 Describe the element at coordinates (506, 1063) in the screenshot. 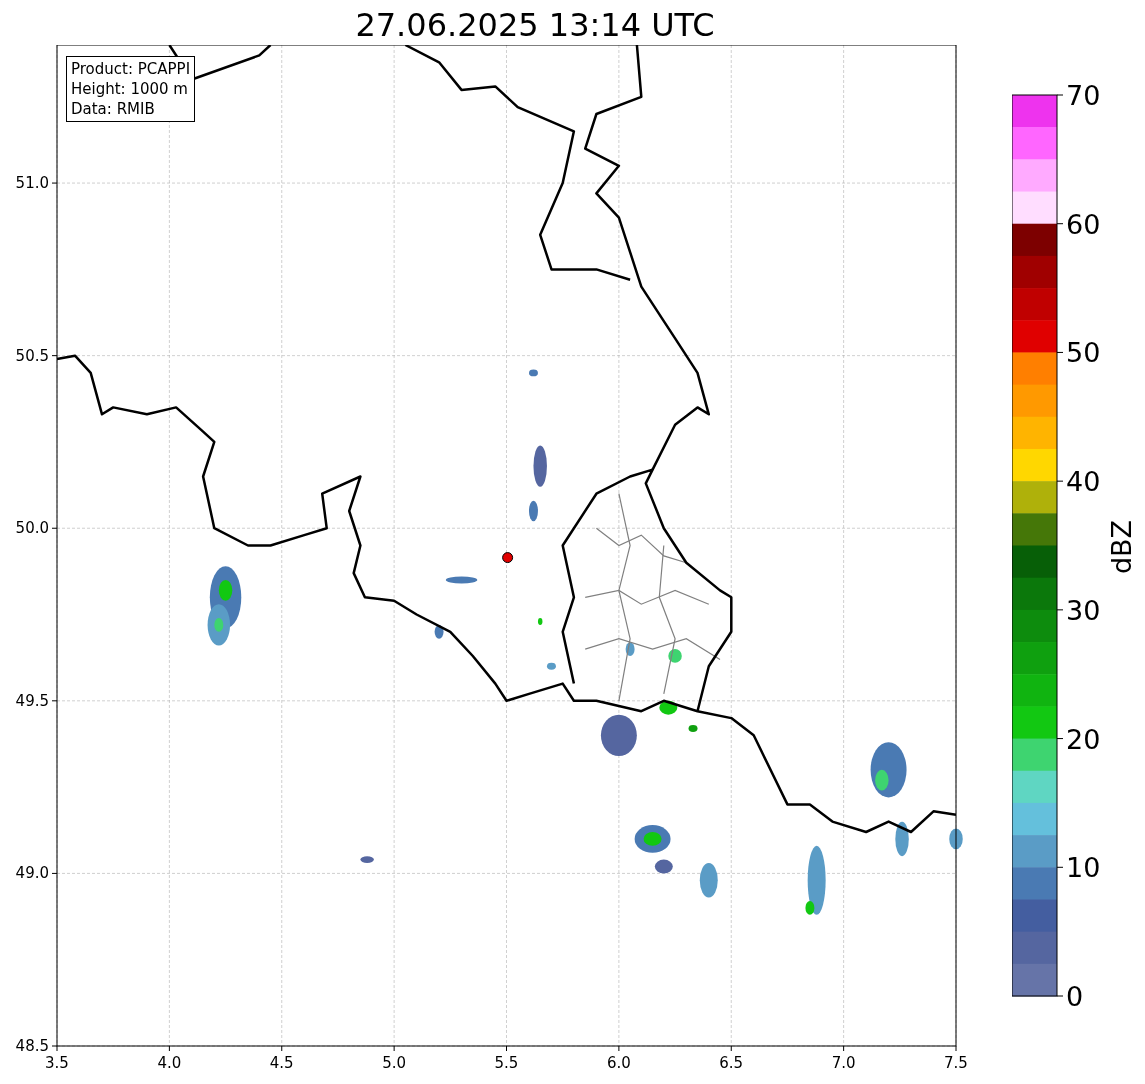

I see `x-tick-label: 5.5` at that location.